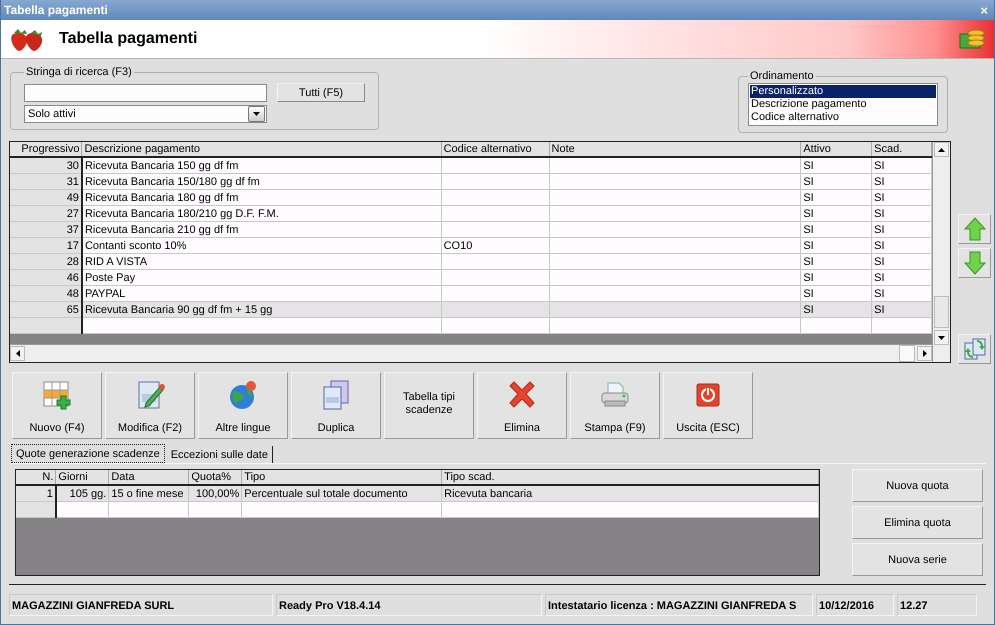 The width and height of the screenshot is (995, 625). I want to click on table-row: 37 Ricevuta Bancaria 210 gg df fm SI SI, so click(471, 230).